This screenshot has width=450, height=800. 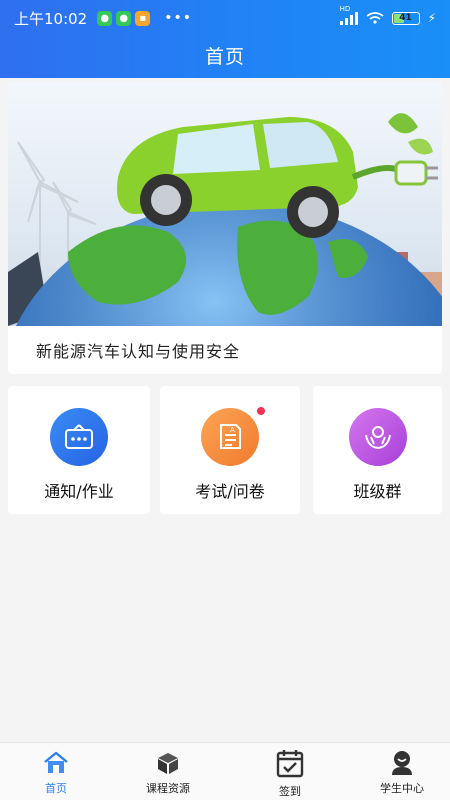 What do you see at coordinates (230, 437) in the screenshot?
I see `exam-paper-icon: A` at bounding box center [230, 437].